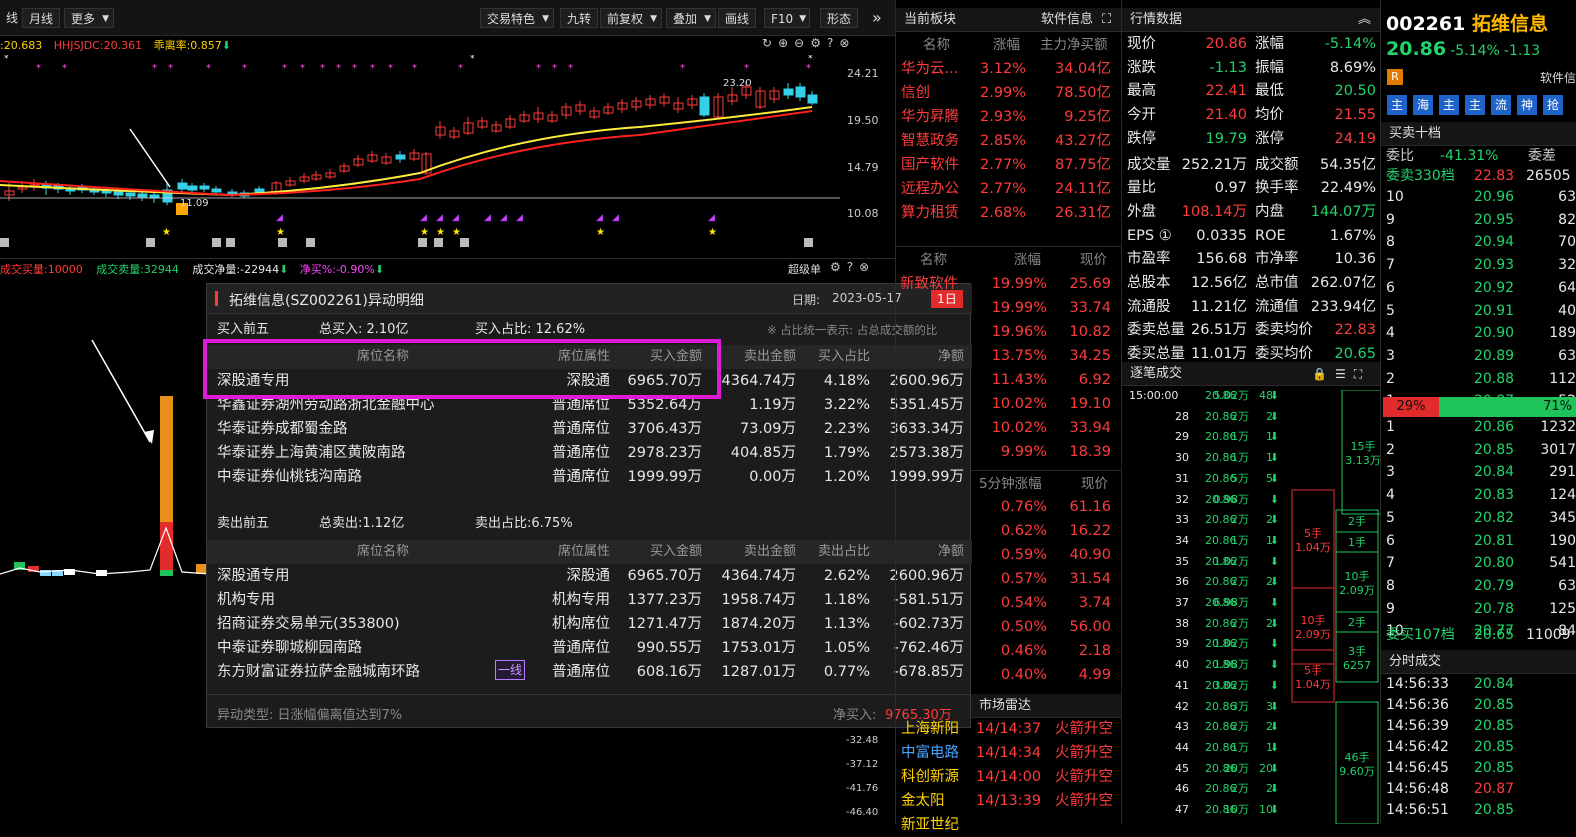 The height and width of the screenshot is (837, 1576). What do you see at coordinates (1008, 93) in the screenshot?
I see `sector-row: 信创 2.99% 78.50亿` at bounding box center [1008, 93].